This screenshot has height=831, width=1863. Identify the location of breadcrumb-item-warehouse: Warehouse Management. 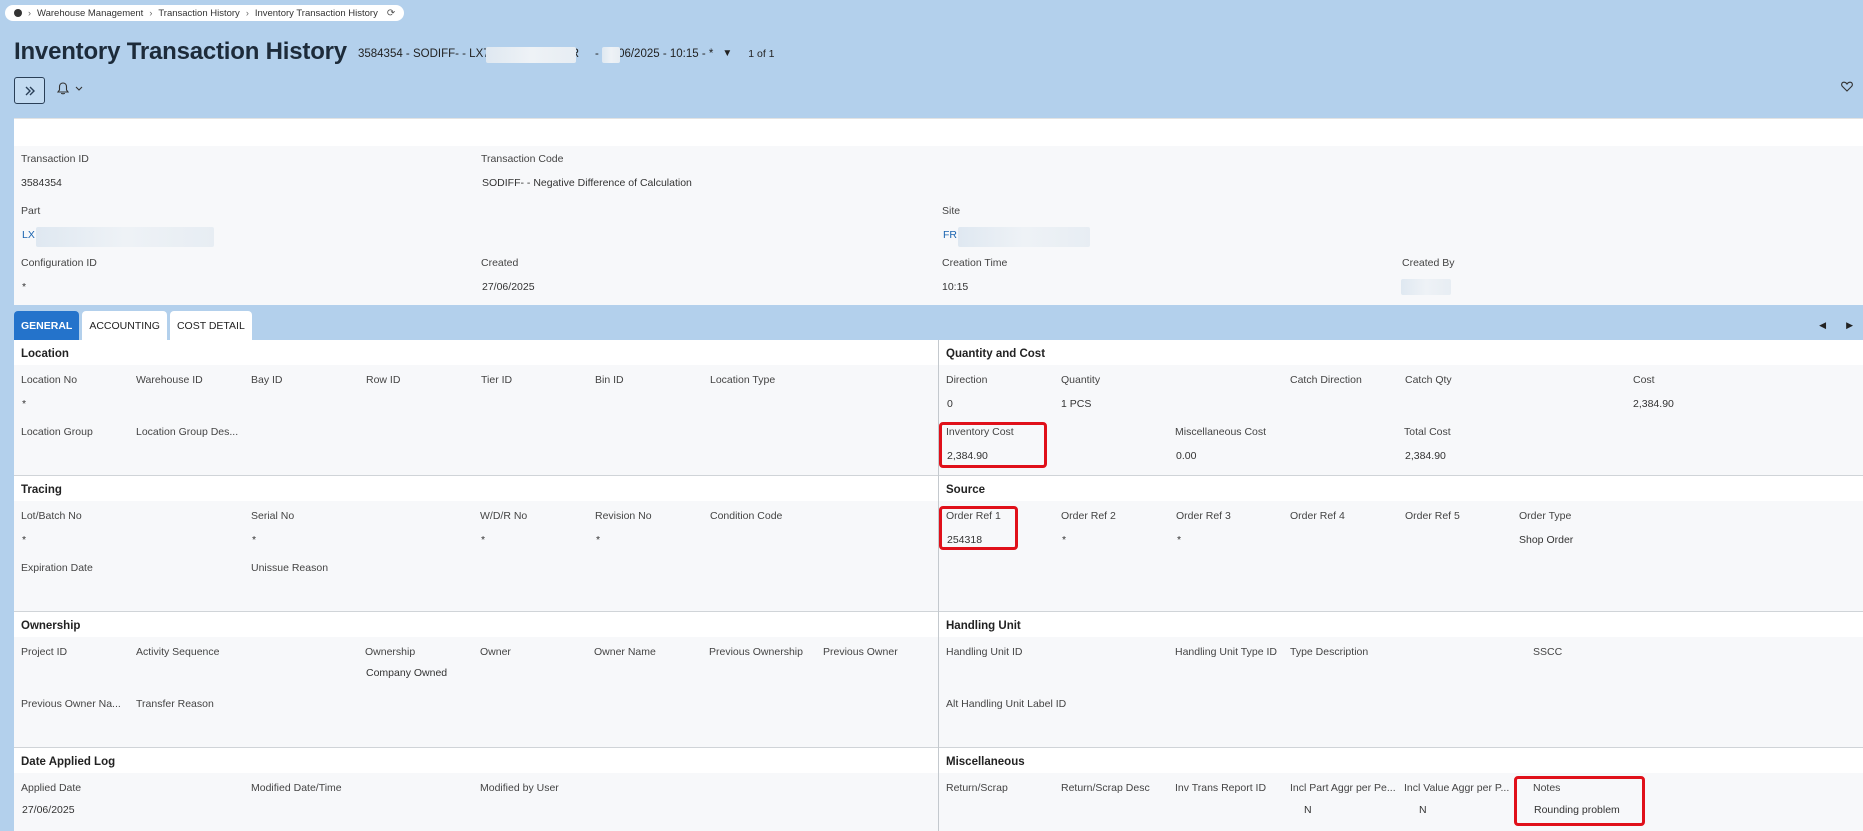
(90, 13).